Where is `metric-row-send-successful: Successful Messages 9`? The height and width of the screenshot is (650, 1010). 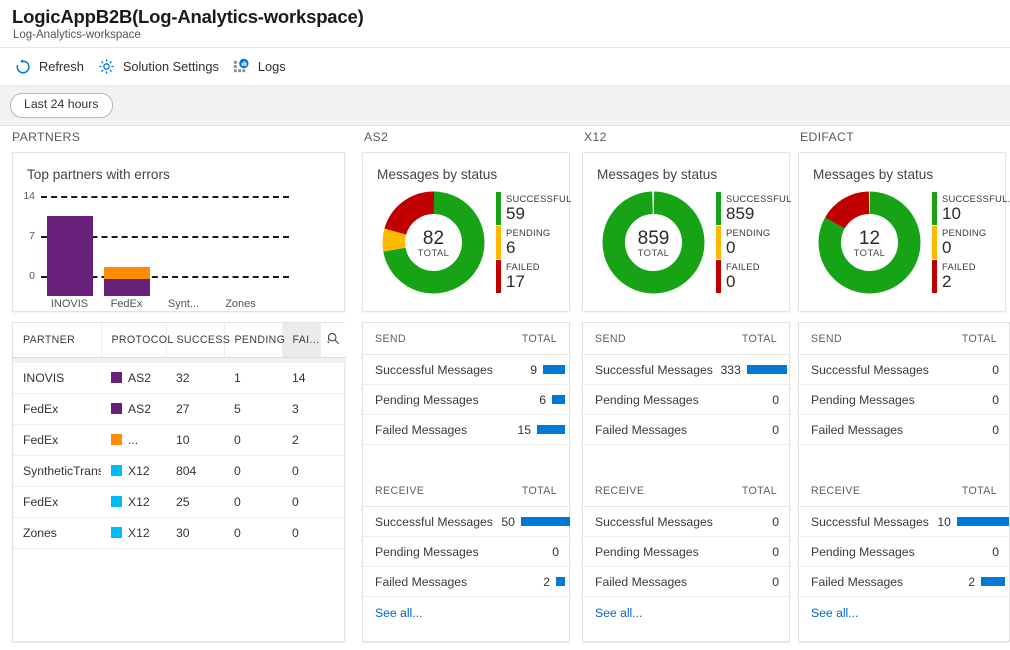 metric-row-send-successful: Successful Messages 9 is located at coordinates (466, 370).